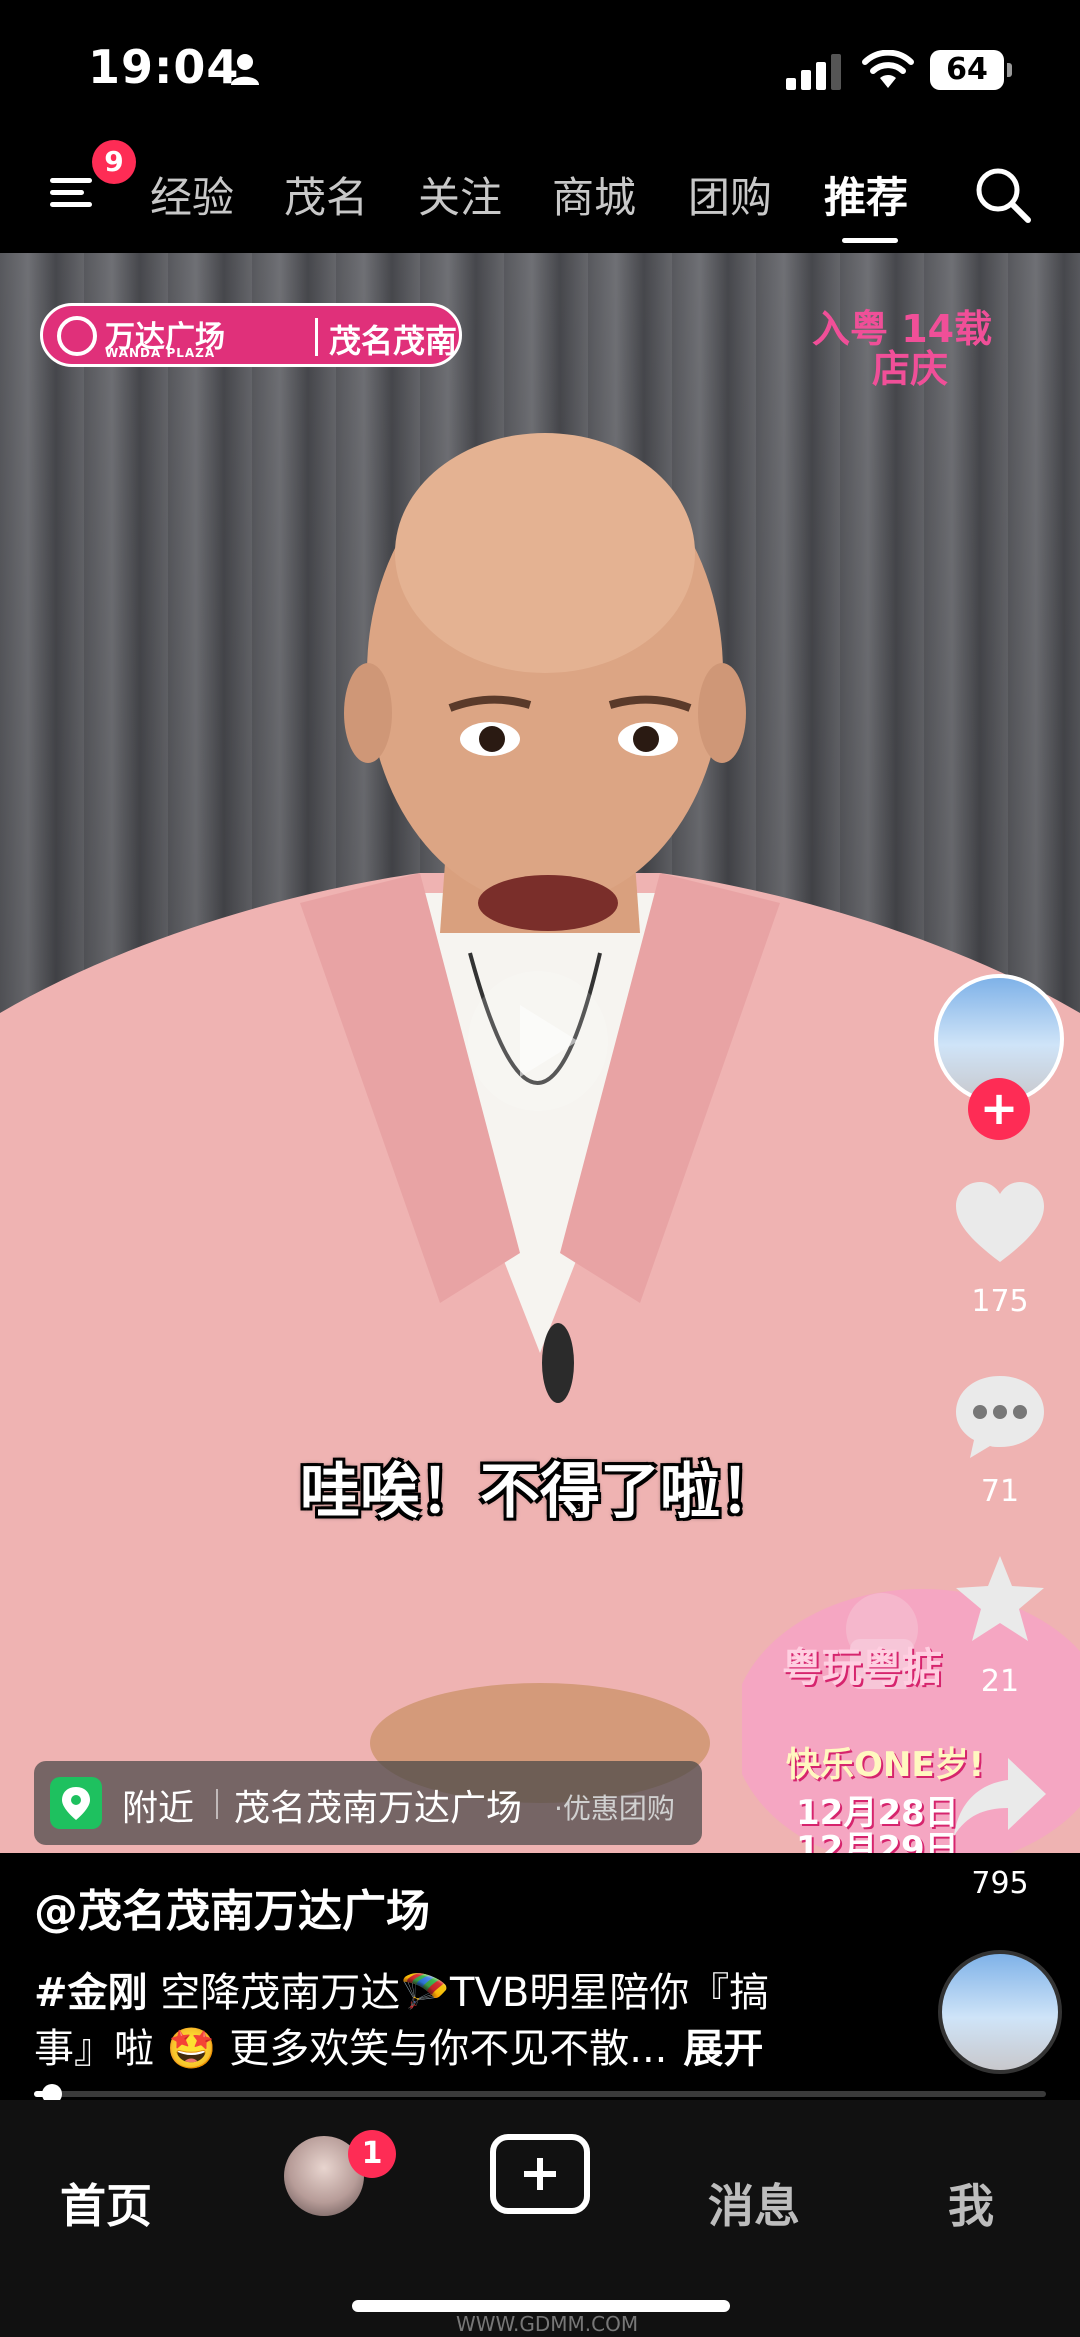 The image size is (1080, 2337). What do you see at coordinates (1000, 1796) in the screenshot?
I see `share-icon` at bounding box center [1000, 1796].